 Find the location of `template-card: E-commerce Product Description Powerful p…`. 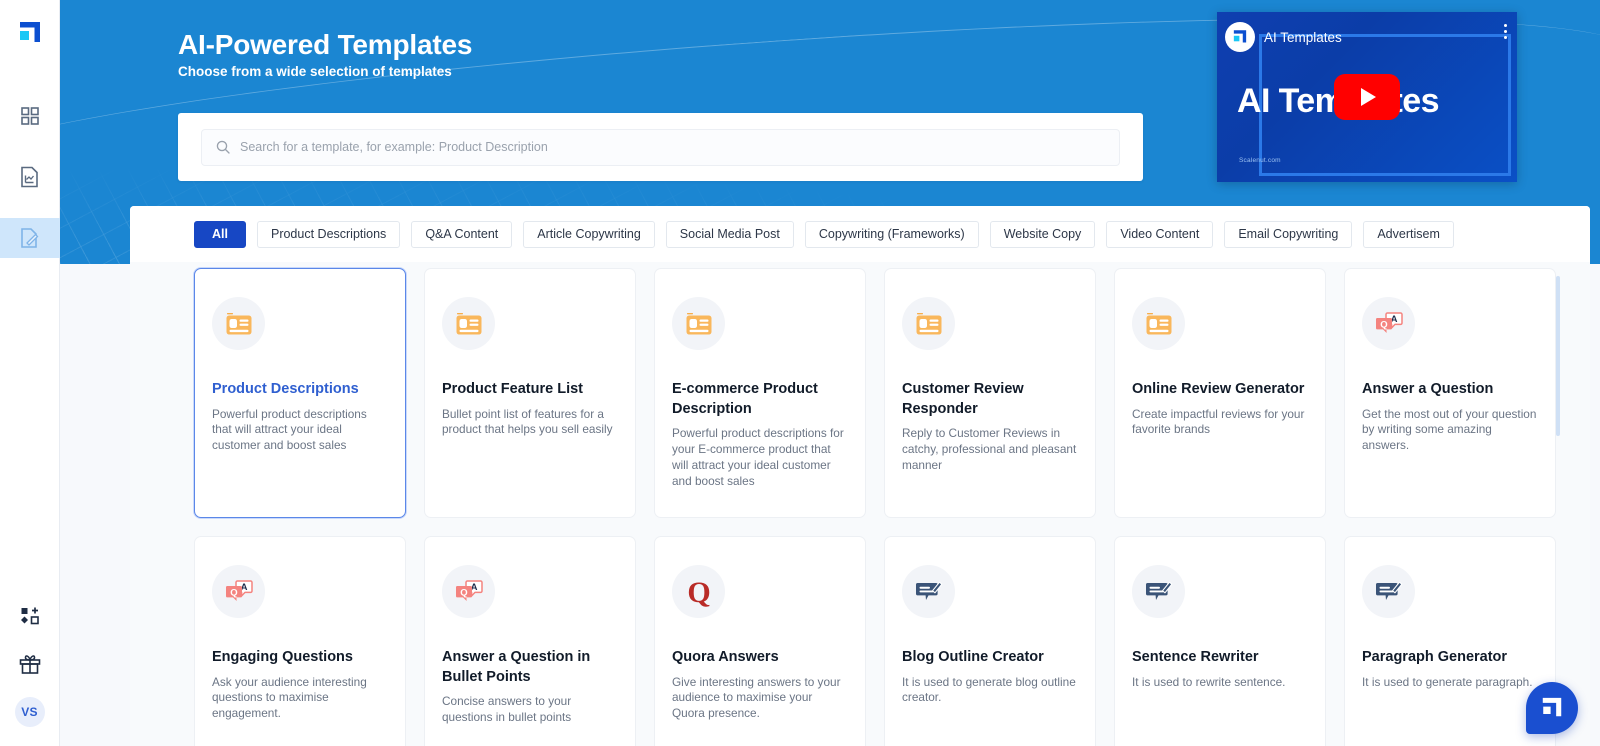

template-card: E-commerce Product Description Powerful p… is located at coordinates (760, 393).